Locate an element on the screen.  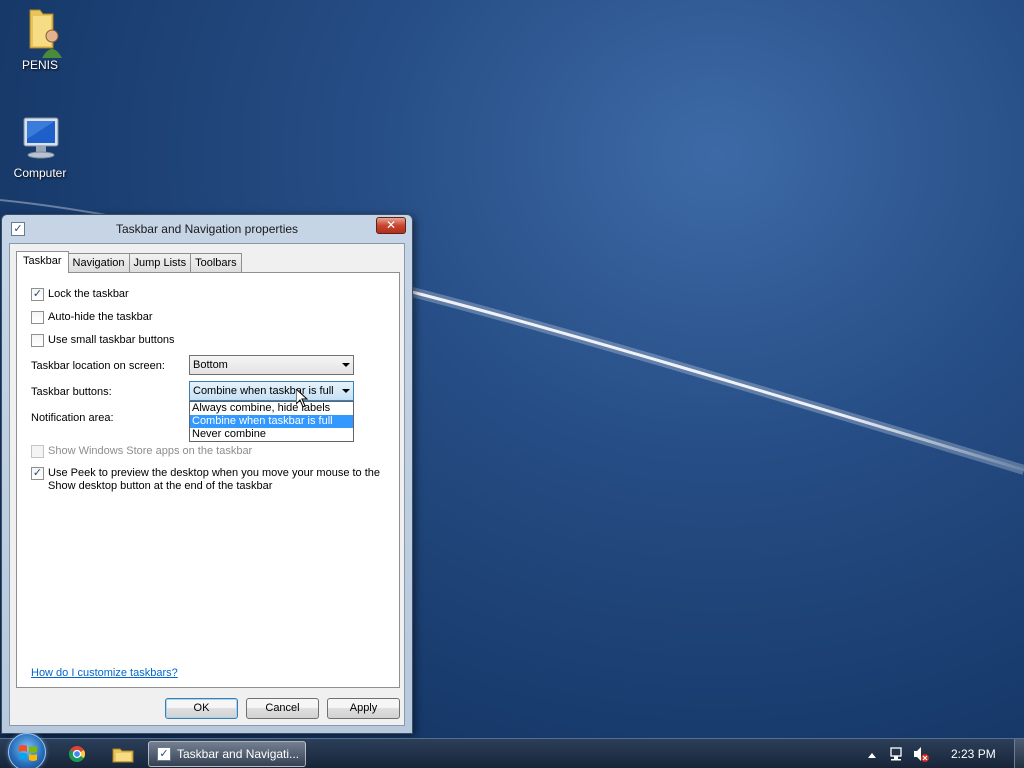
taskbar: ✓ Taskbar and Navigati... 2:23 PM is located at coordinates (512, 750).